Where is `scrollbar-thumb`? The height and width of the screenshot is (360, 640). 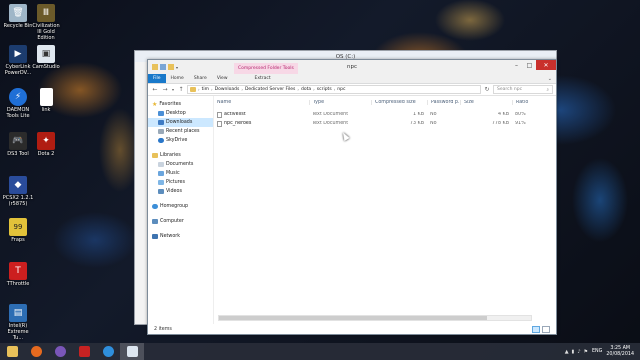 scrollbar-thumb is located at coordinates (353, 318).